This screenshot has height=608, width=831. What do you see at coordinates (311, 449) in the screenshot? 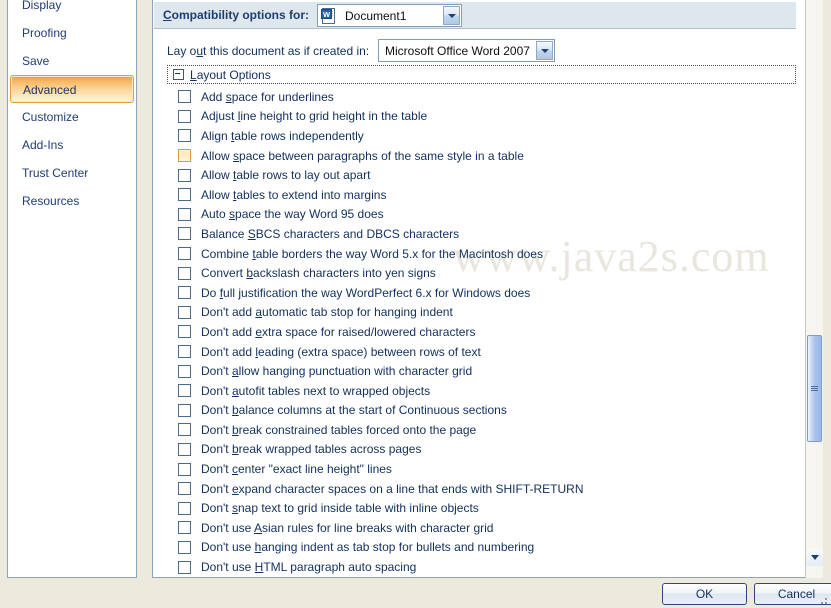
I see `option-label: Don't break wrapped tables across pages` at bounding box center [311, 449].